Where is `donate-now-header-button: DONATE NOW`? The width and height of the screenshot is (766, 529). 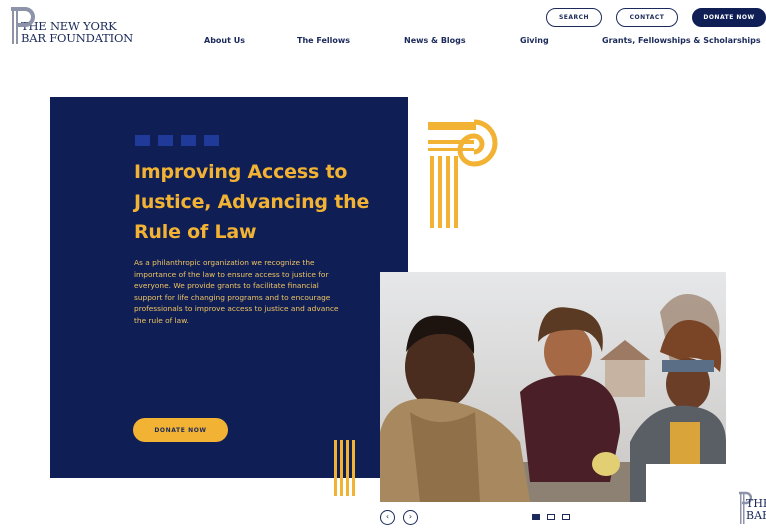 donate-now-header-button: DONATE NOW is located at coordinates (729, 17).